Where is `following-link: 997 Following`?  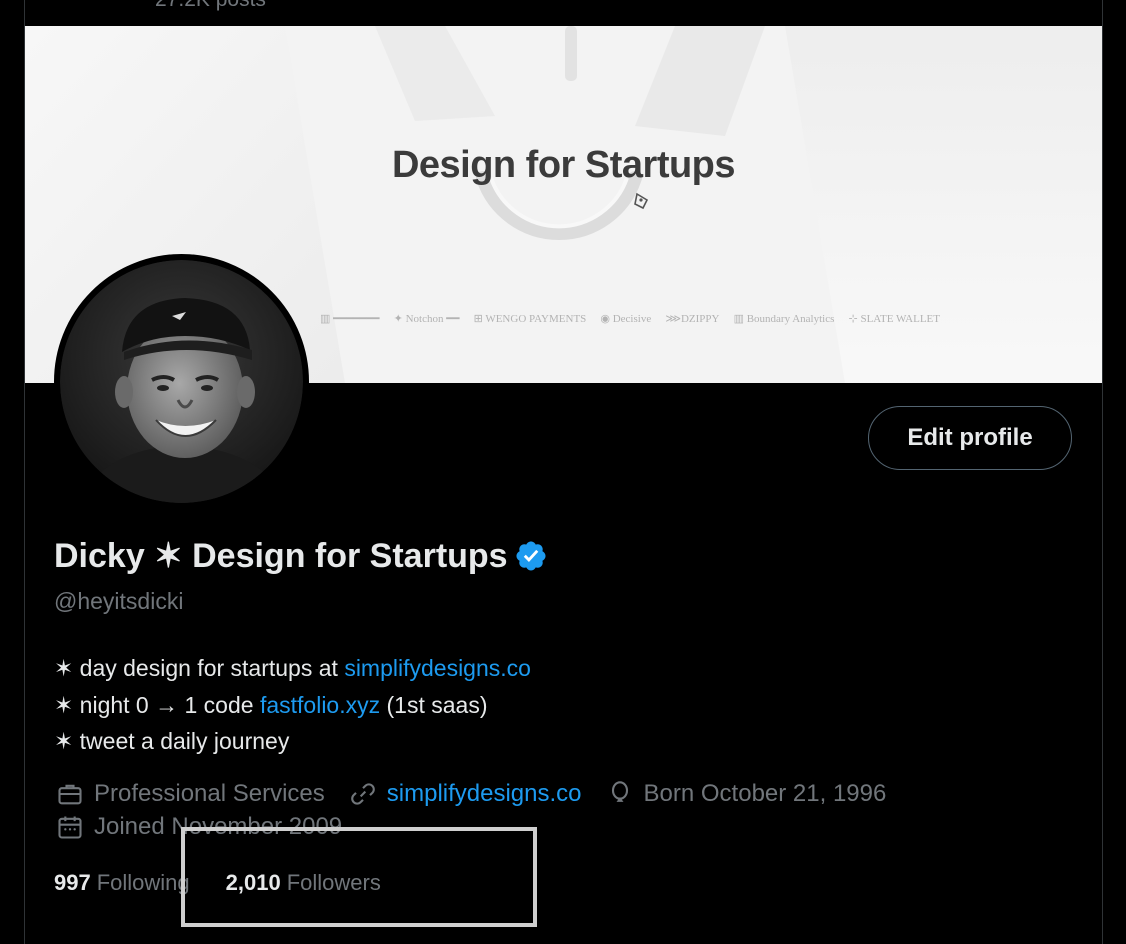 following-link: 997 Following is located at coordinates (122, 883).